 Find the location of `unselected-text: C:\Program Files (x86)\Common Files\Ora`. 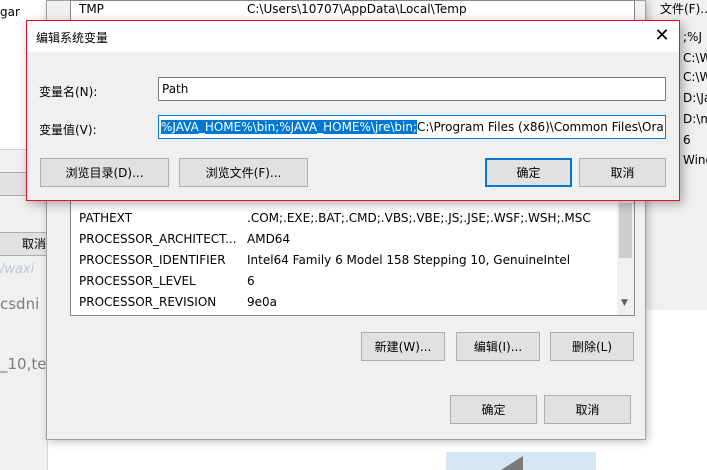

unselected-text: C:\Program Files (x86)\Common Files\Ora is located at coordinates (540, 127).